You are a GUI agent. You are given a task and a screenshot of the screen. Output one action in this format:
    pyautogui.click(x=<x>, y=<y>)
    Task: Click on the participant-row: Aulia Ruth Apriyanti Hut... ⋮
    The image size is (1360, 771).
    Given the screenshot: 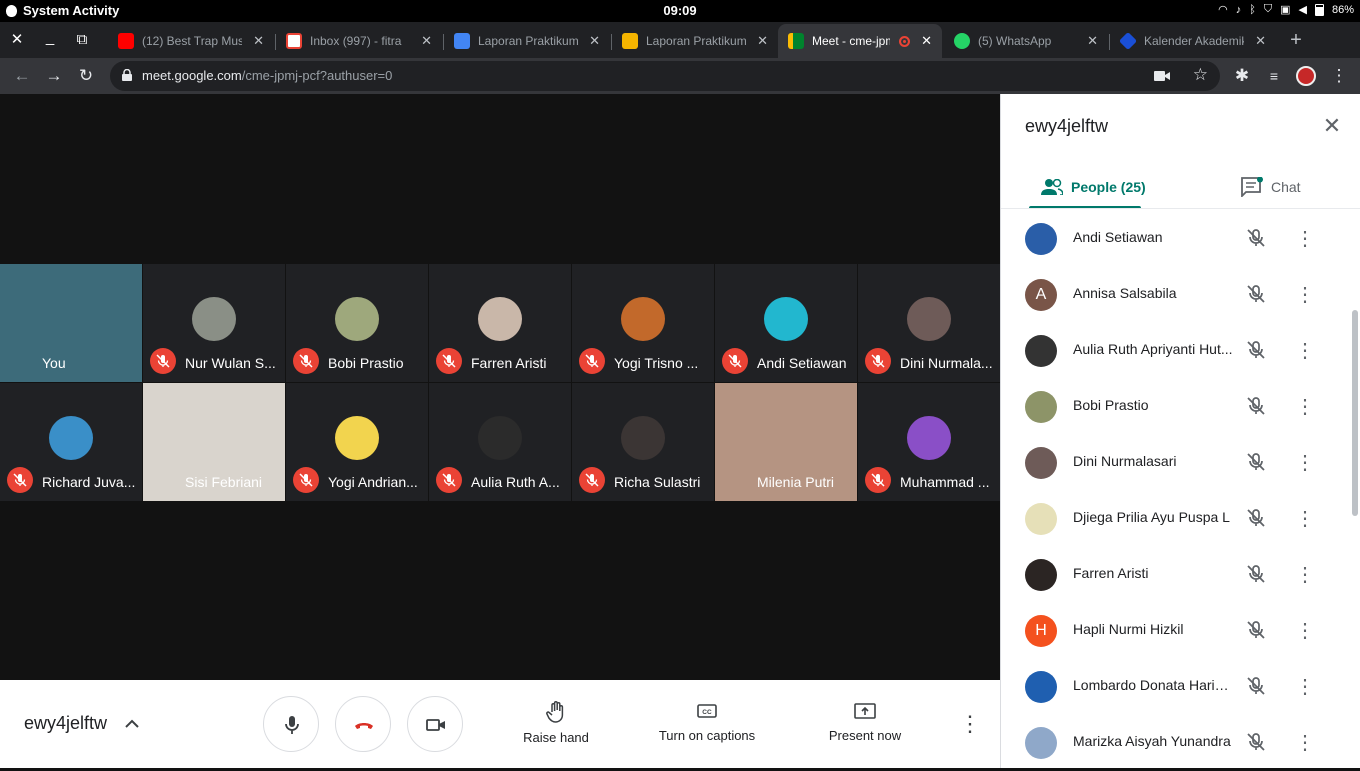 What is the action you would take?
    pyautogui.click(x=1180, y=351)
    